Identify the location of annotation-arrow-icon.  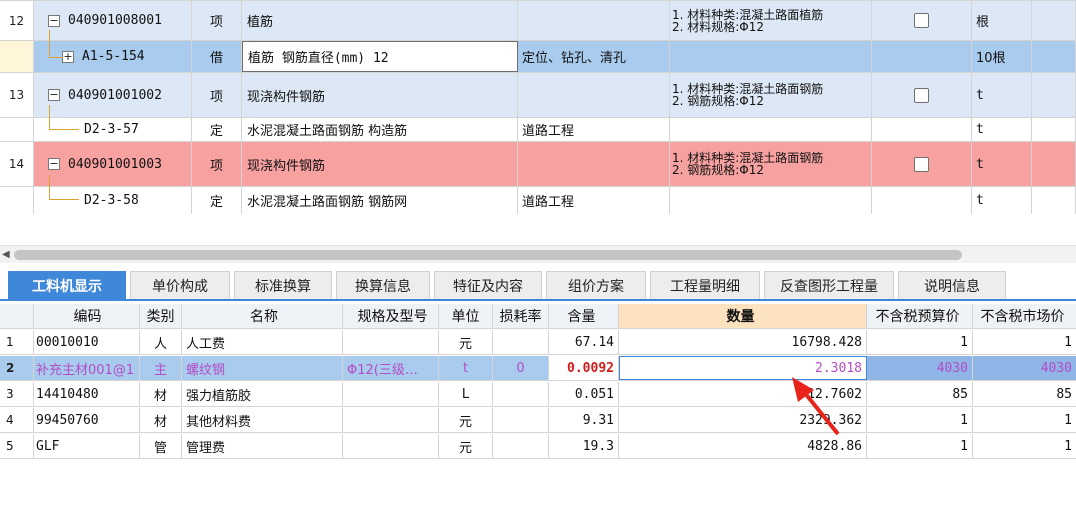
(816, 406).